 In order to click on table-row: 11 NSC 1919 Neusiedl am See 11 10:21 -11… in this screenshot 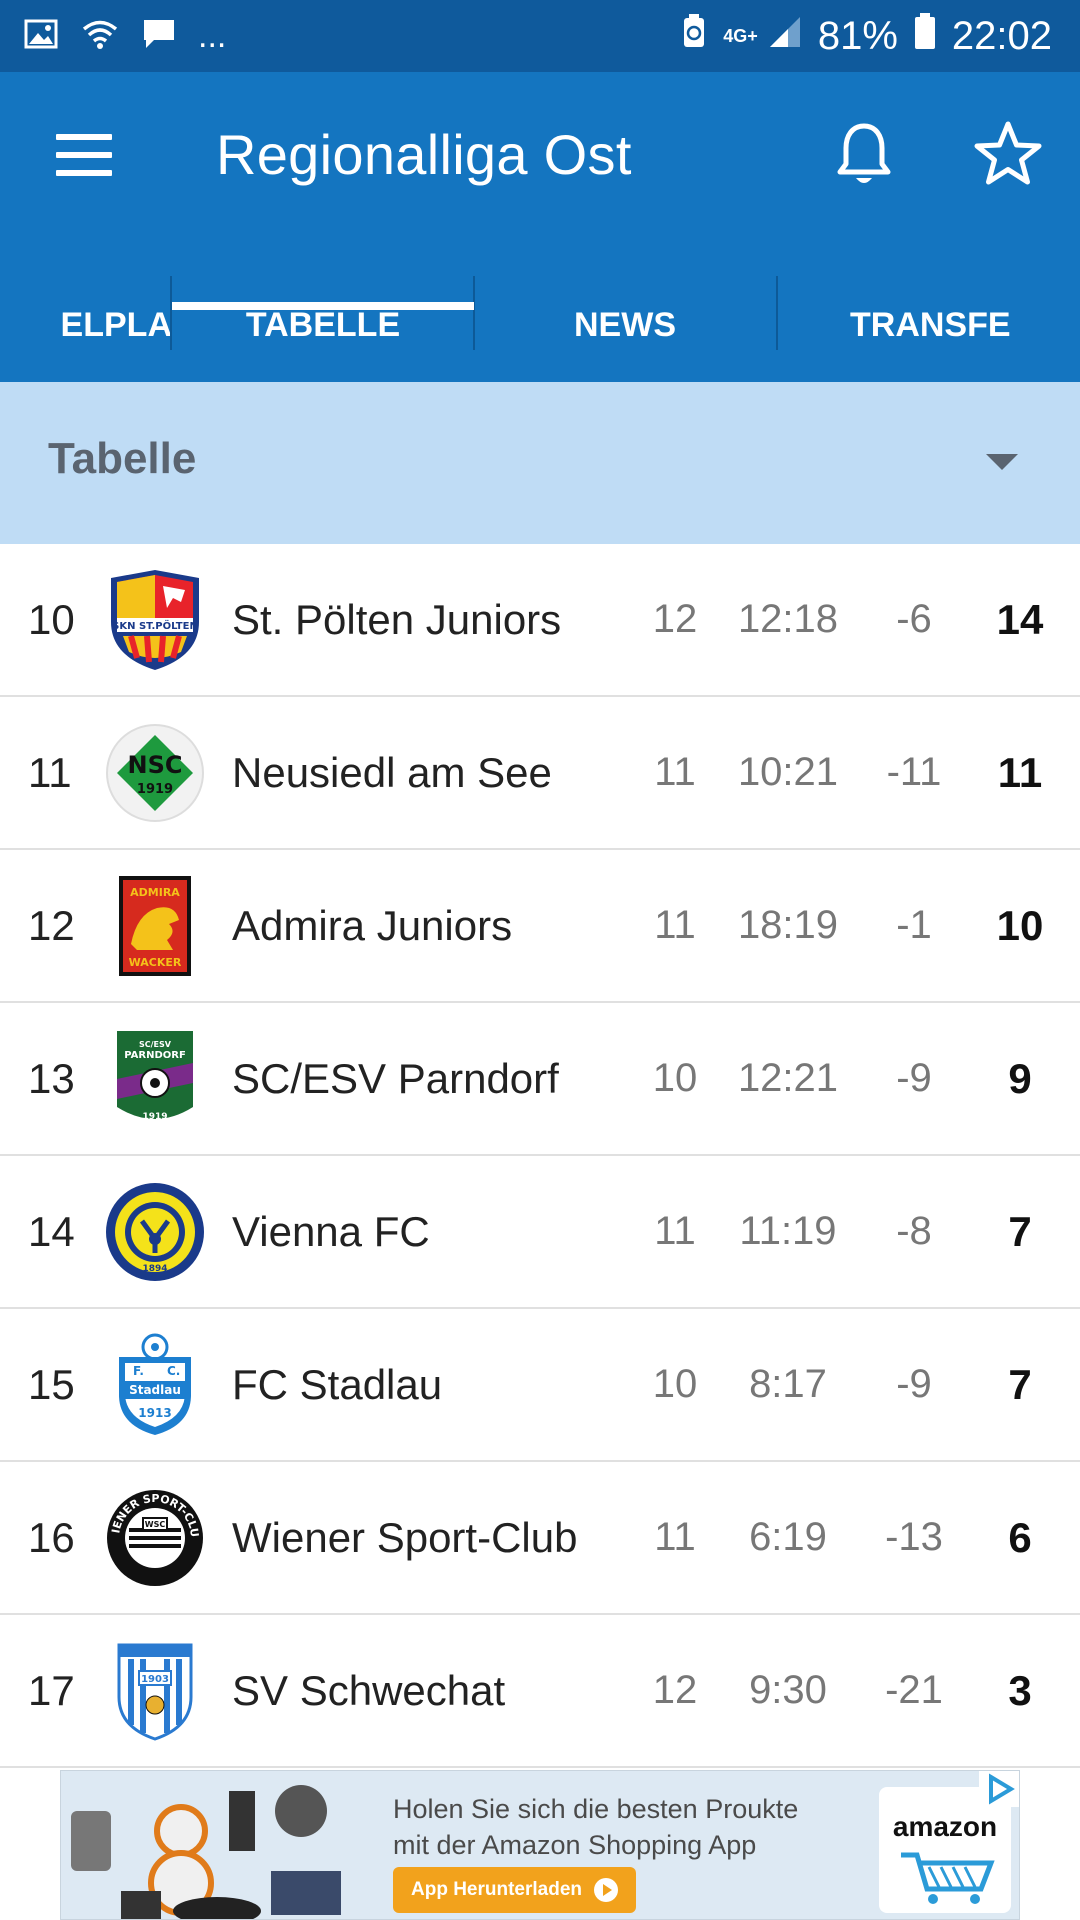, I will do `click(540, 773)`.